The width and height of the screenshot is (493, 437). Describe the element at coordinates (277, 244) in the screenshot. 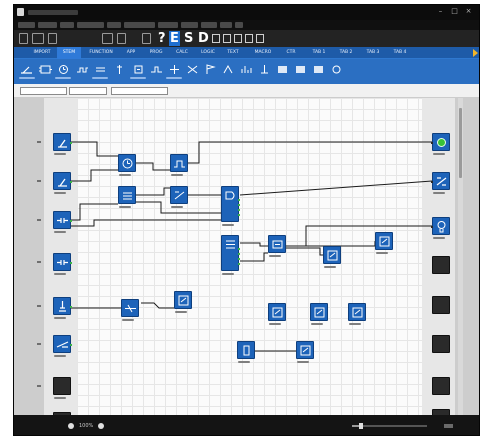

I see `function-block-latch` at that location.